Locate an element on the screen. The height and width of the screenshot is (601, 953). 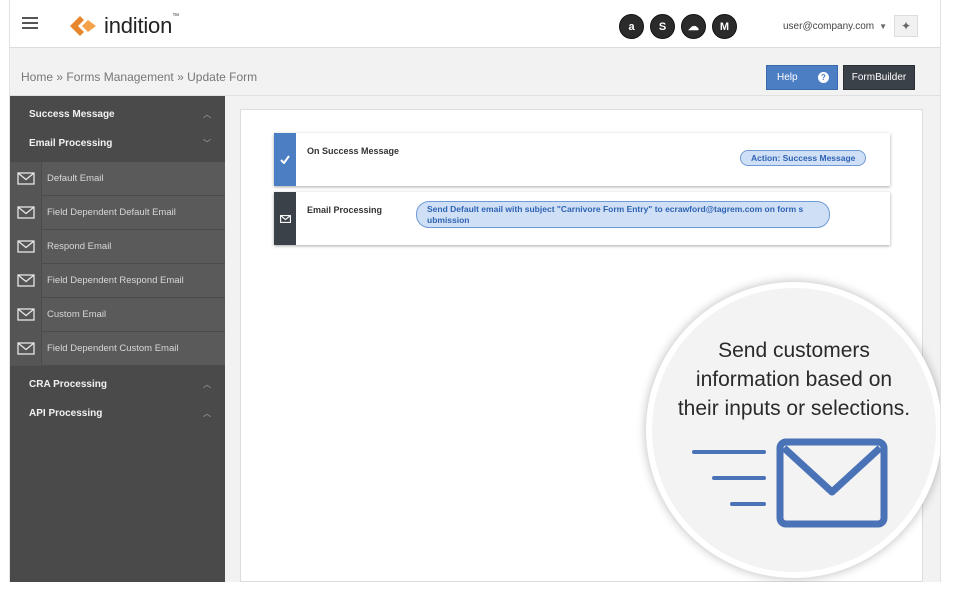
sidebar-item-cra-processing: CRA Processing ︿ is located at coordinates (117, 384).